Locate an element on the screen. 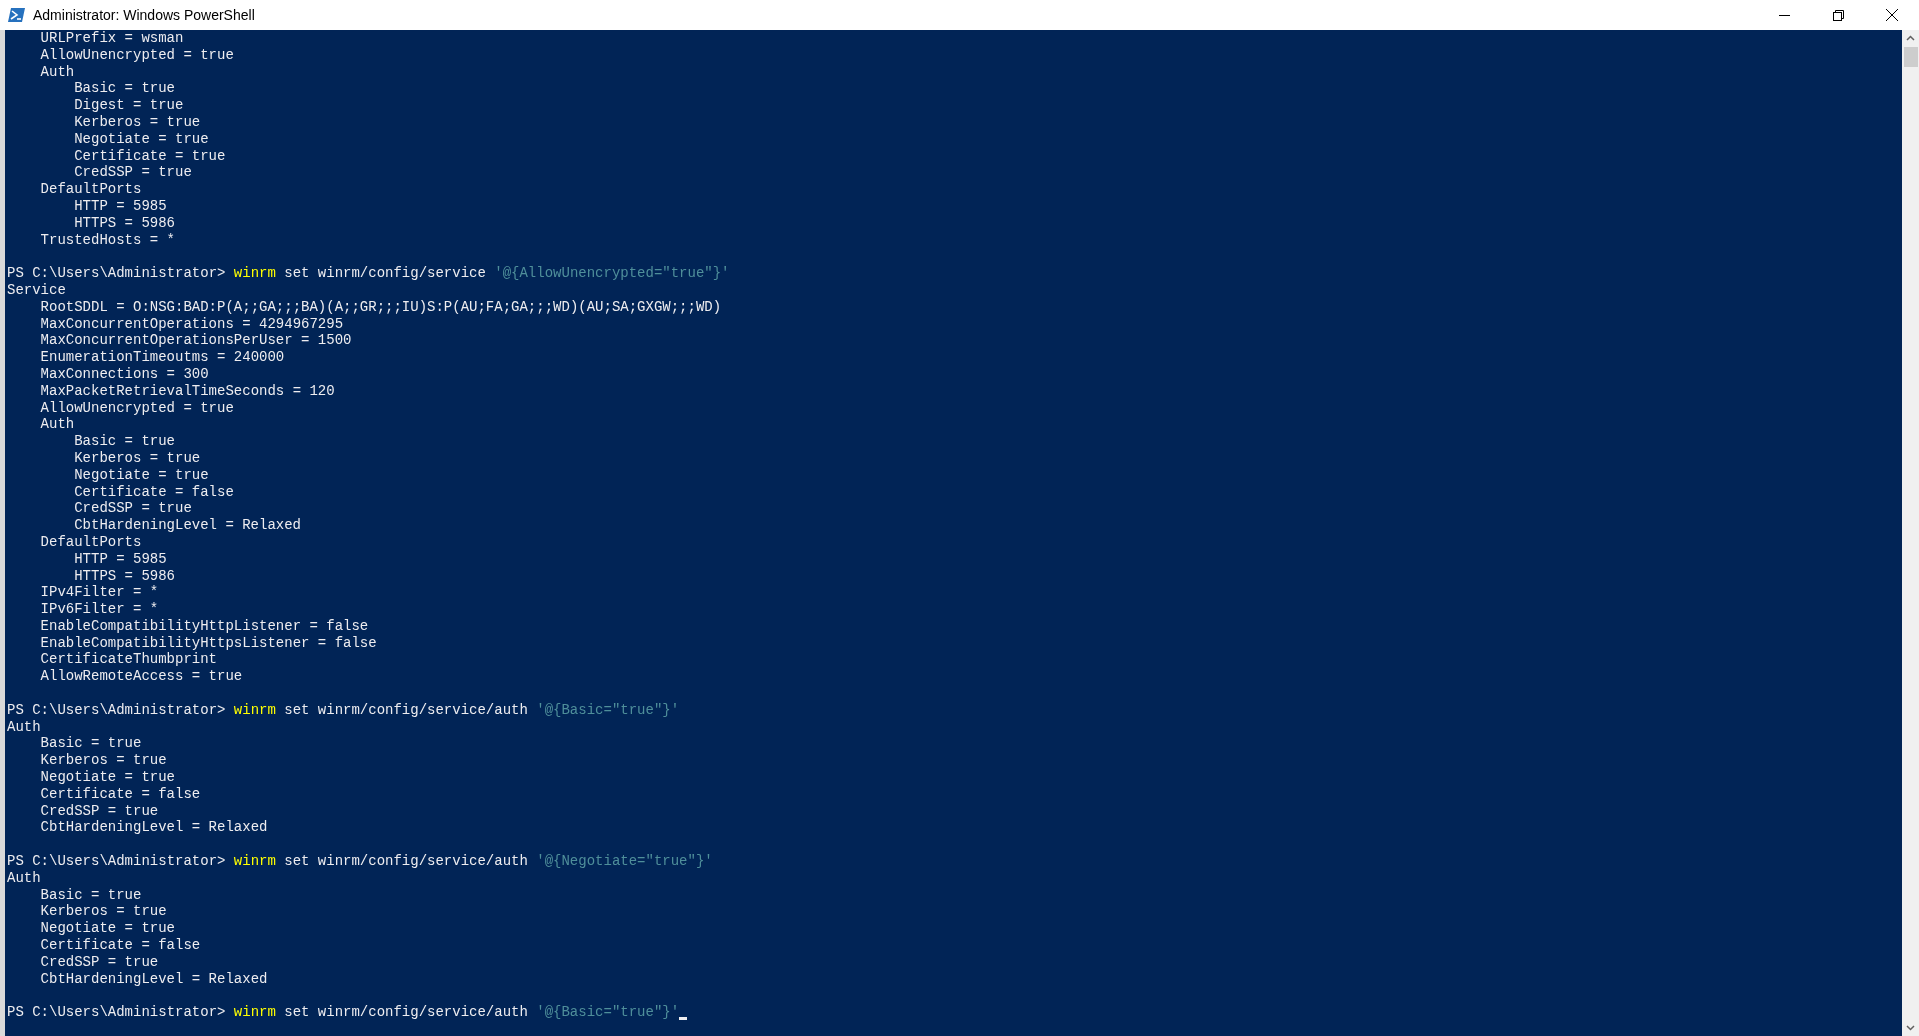 This screenshot has height=1036, width=1919. output-text: Service is located at coordinates (36, 289).